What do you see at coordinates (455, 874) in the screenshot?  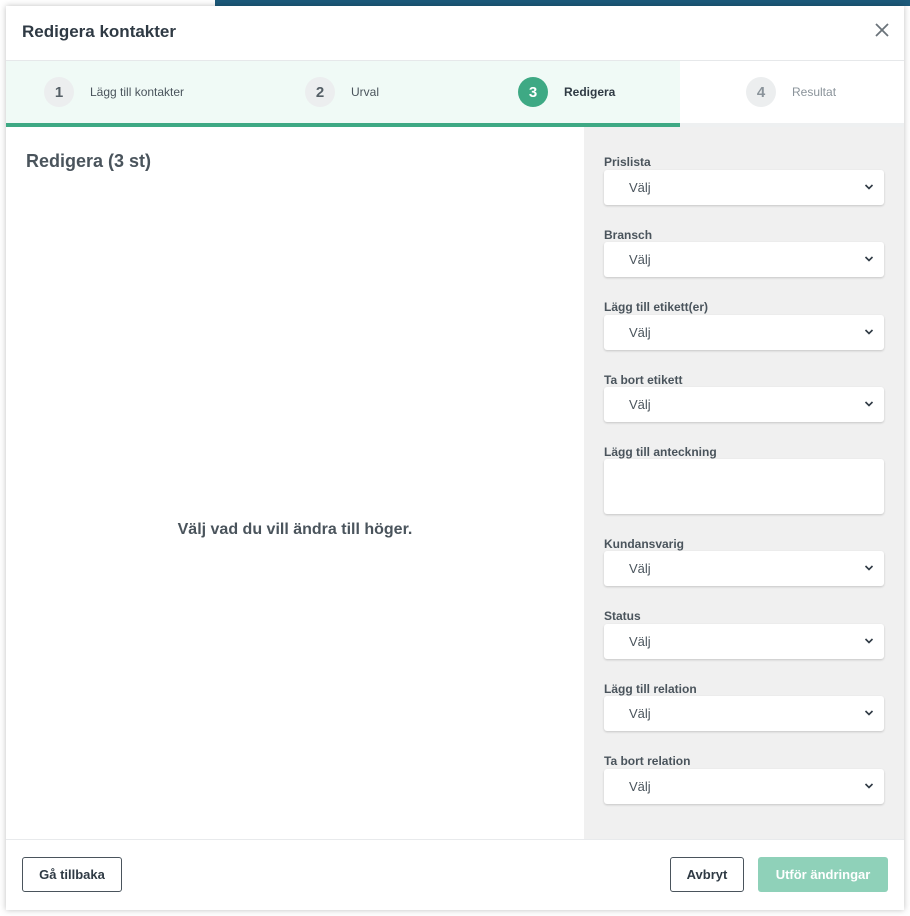 I see `modal-footer: Gå tillbaka Avbryt Utför ändringar` at bounding box center [455, 874].